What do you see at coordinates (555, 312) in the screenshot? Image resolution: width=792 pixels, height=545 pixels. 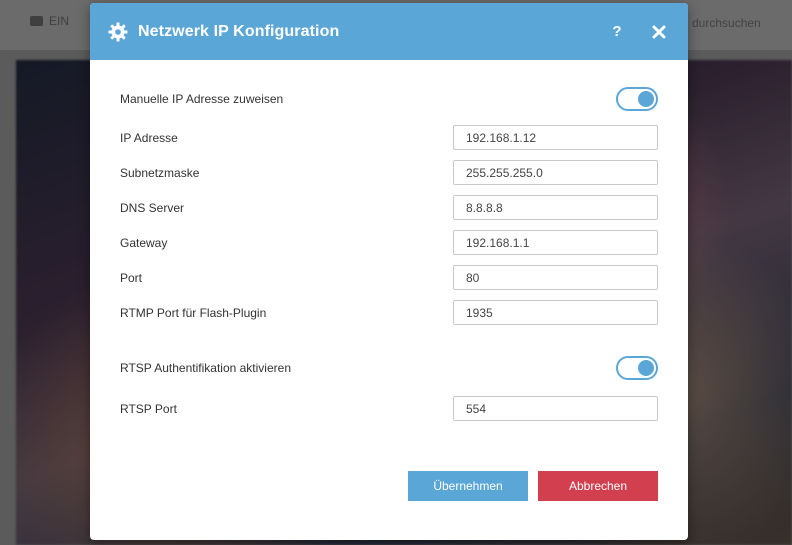 I see `rtmp-port-input` at bounding box center [555, 312].